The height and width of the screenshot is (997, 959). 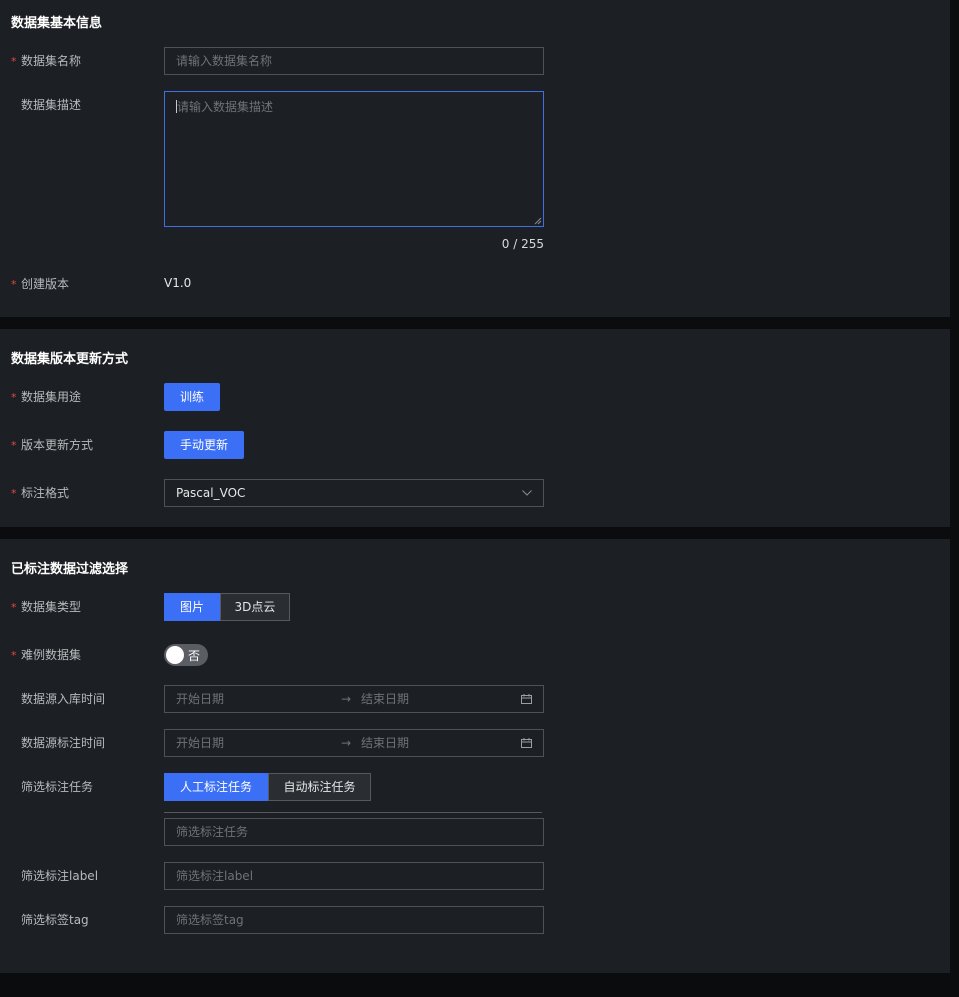 What do you see at coordinates (527, 493) in the screenshot?
I see `chevron-down-icon` at bounding box center [527, 493].